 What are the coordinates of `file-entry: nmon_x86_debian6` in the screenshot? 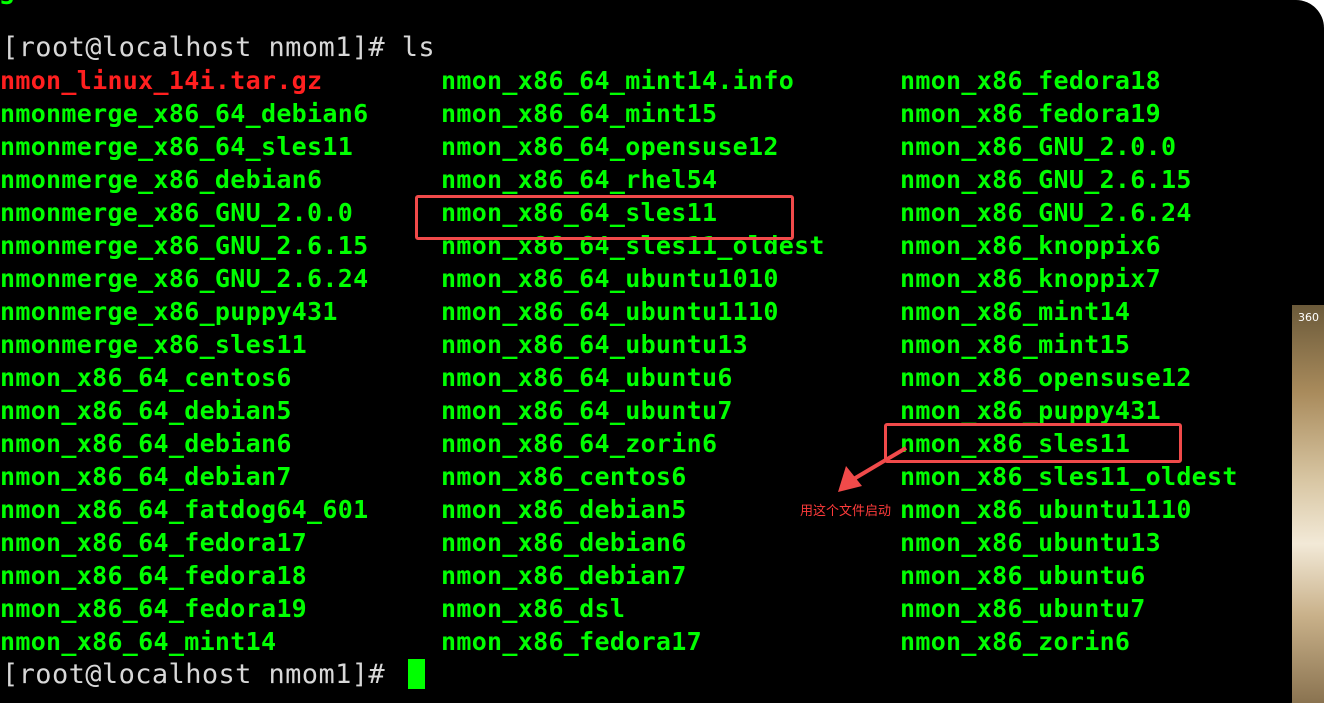 It's located at (564, 542).